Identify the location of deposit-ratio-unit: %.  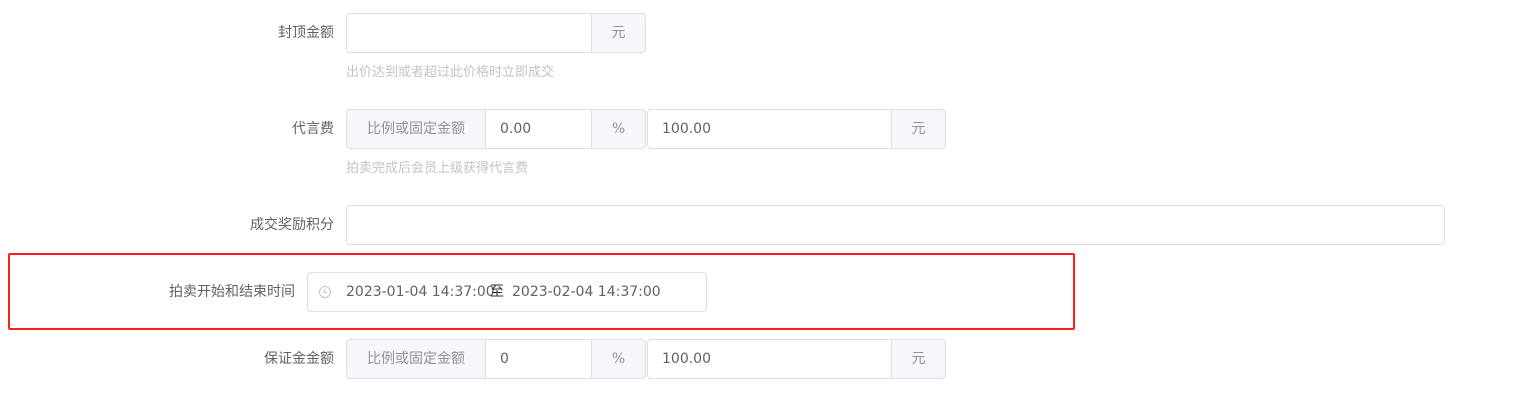
(618, 359).